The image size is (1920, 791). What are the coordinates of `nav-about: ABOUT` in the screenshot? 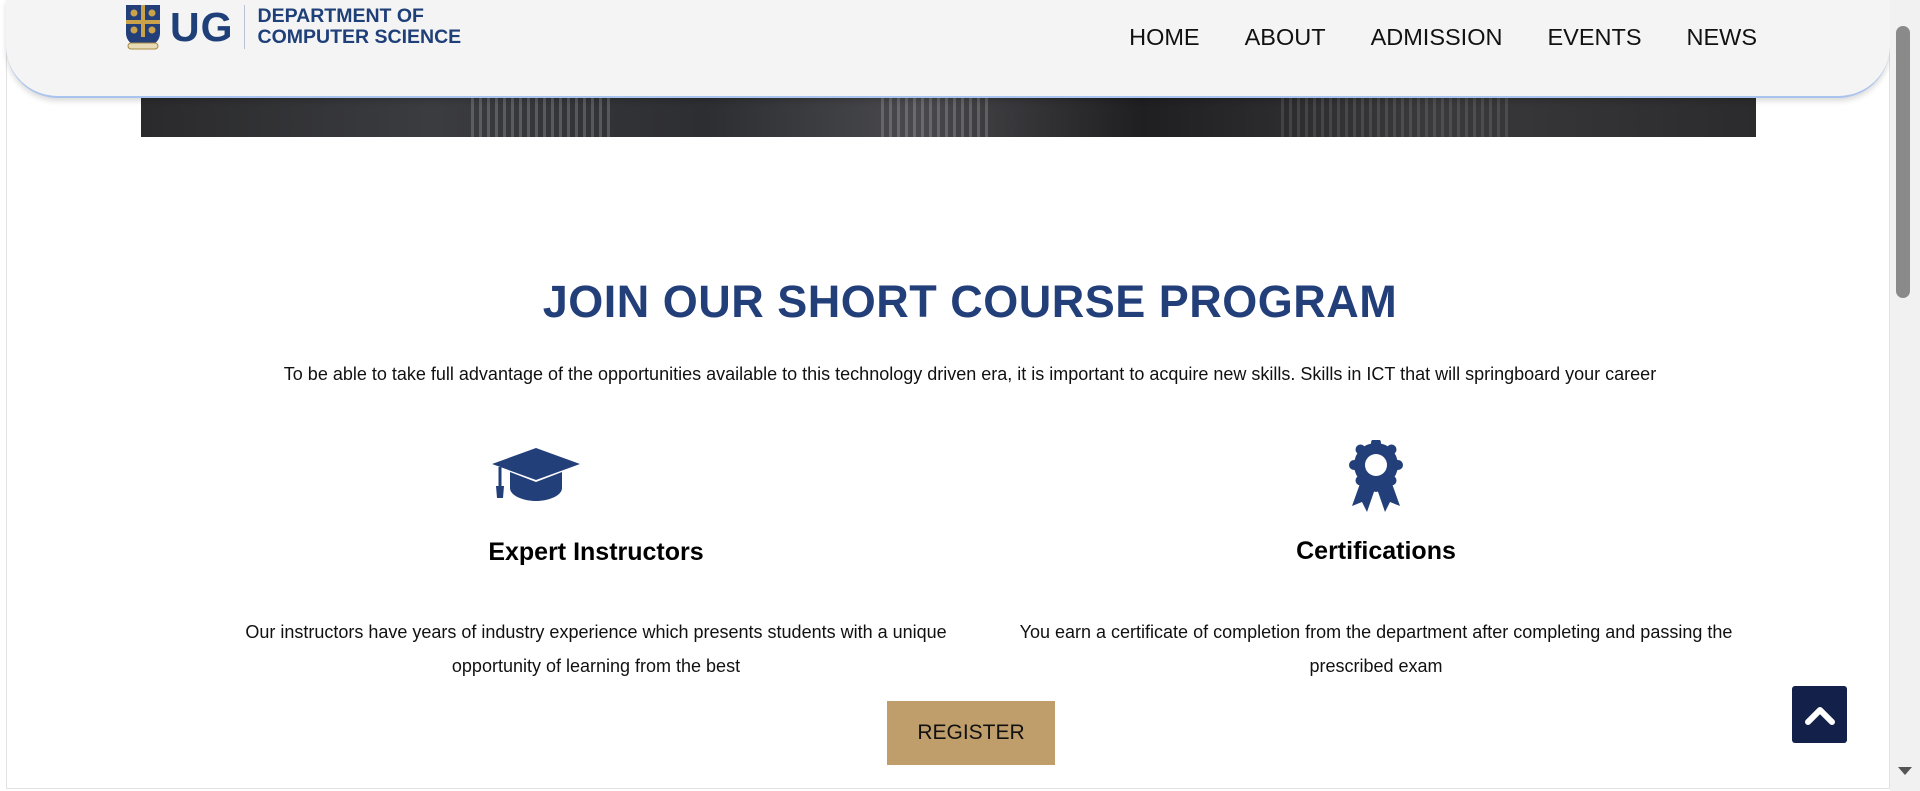 It's located at (1285, 37).